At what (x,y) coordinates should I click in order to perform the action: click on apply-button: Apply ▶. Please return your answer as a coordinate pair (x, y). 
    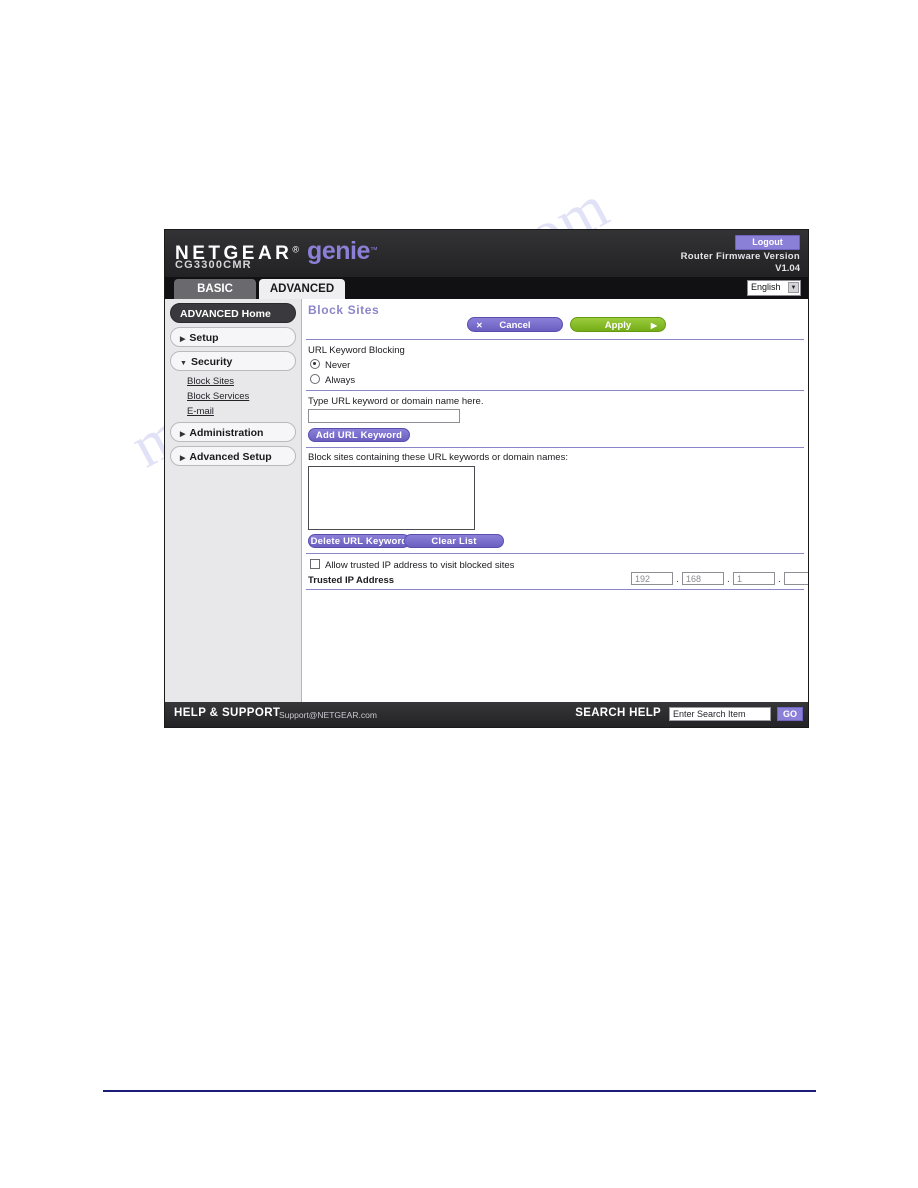
    Looking at the image, I should click on (618, 324).